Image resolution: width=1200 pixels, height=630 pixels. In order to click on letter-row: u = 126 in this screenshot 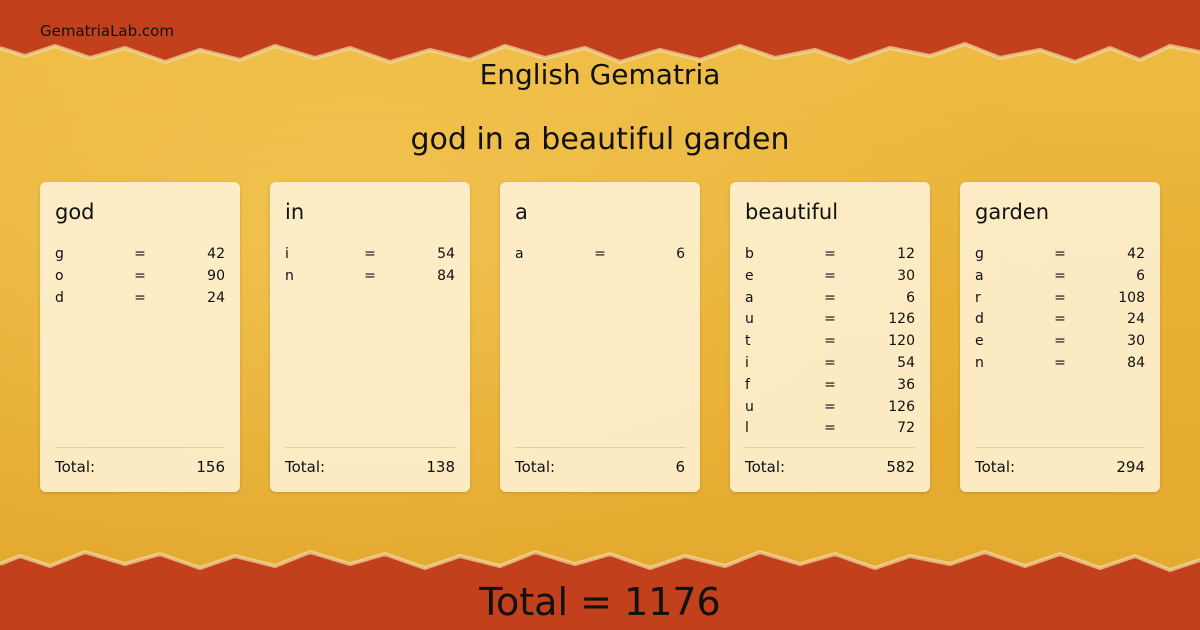, I will do `click(830, 320)`.